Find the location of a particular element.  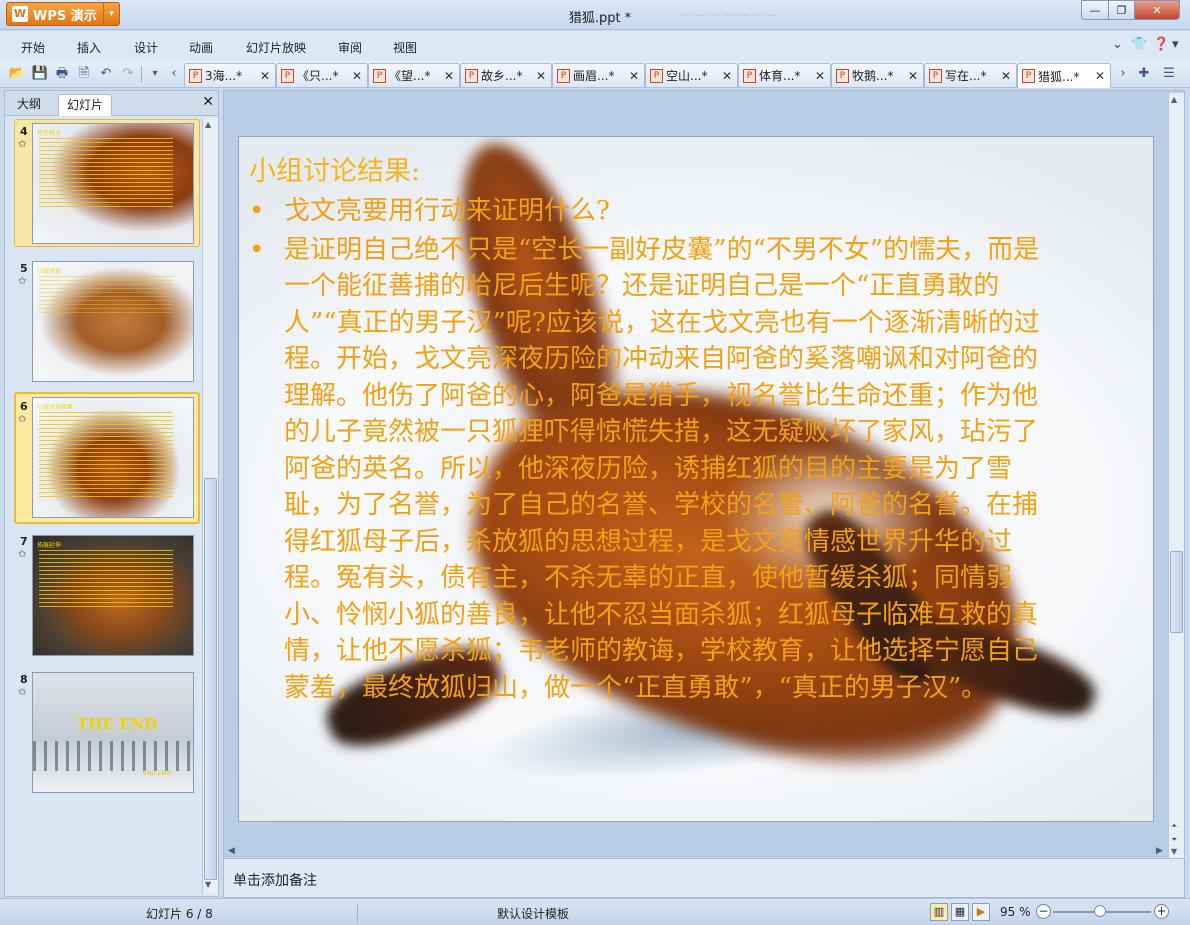

slide-thumbnail-8: THE END END END is located at coordinates (113, 732).